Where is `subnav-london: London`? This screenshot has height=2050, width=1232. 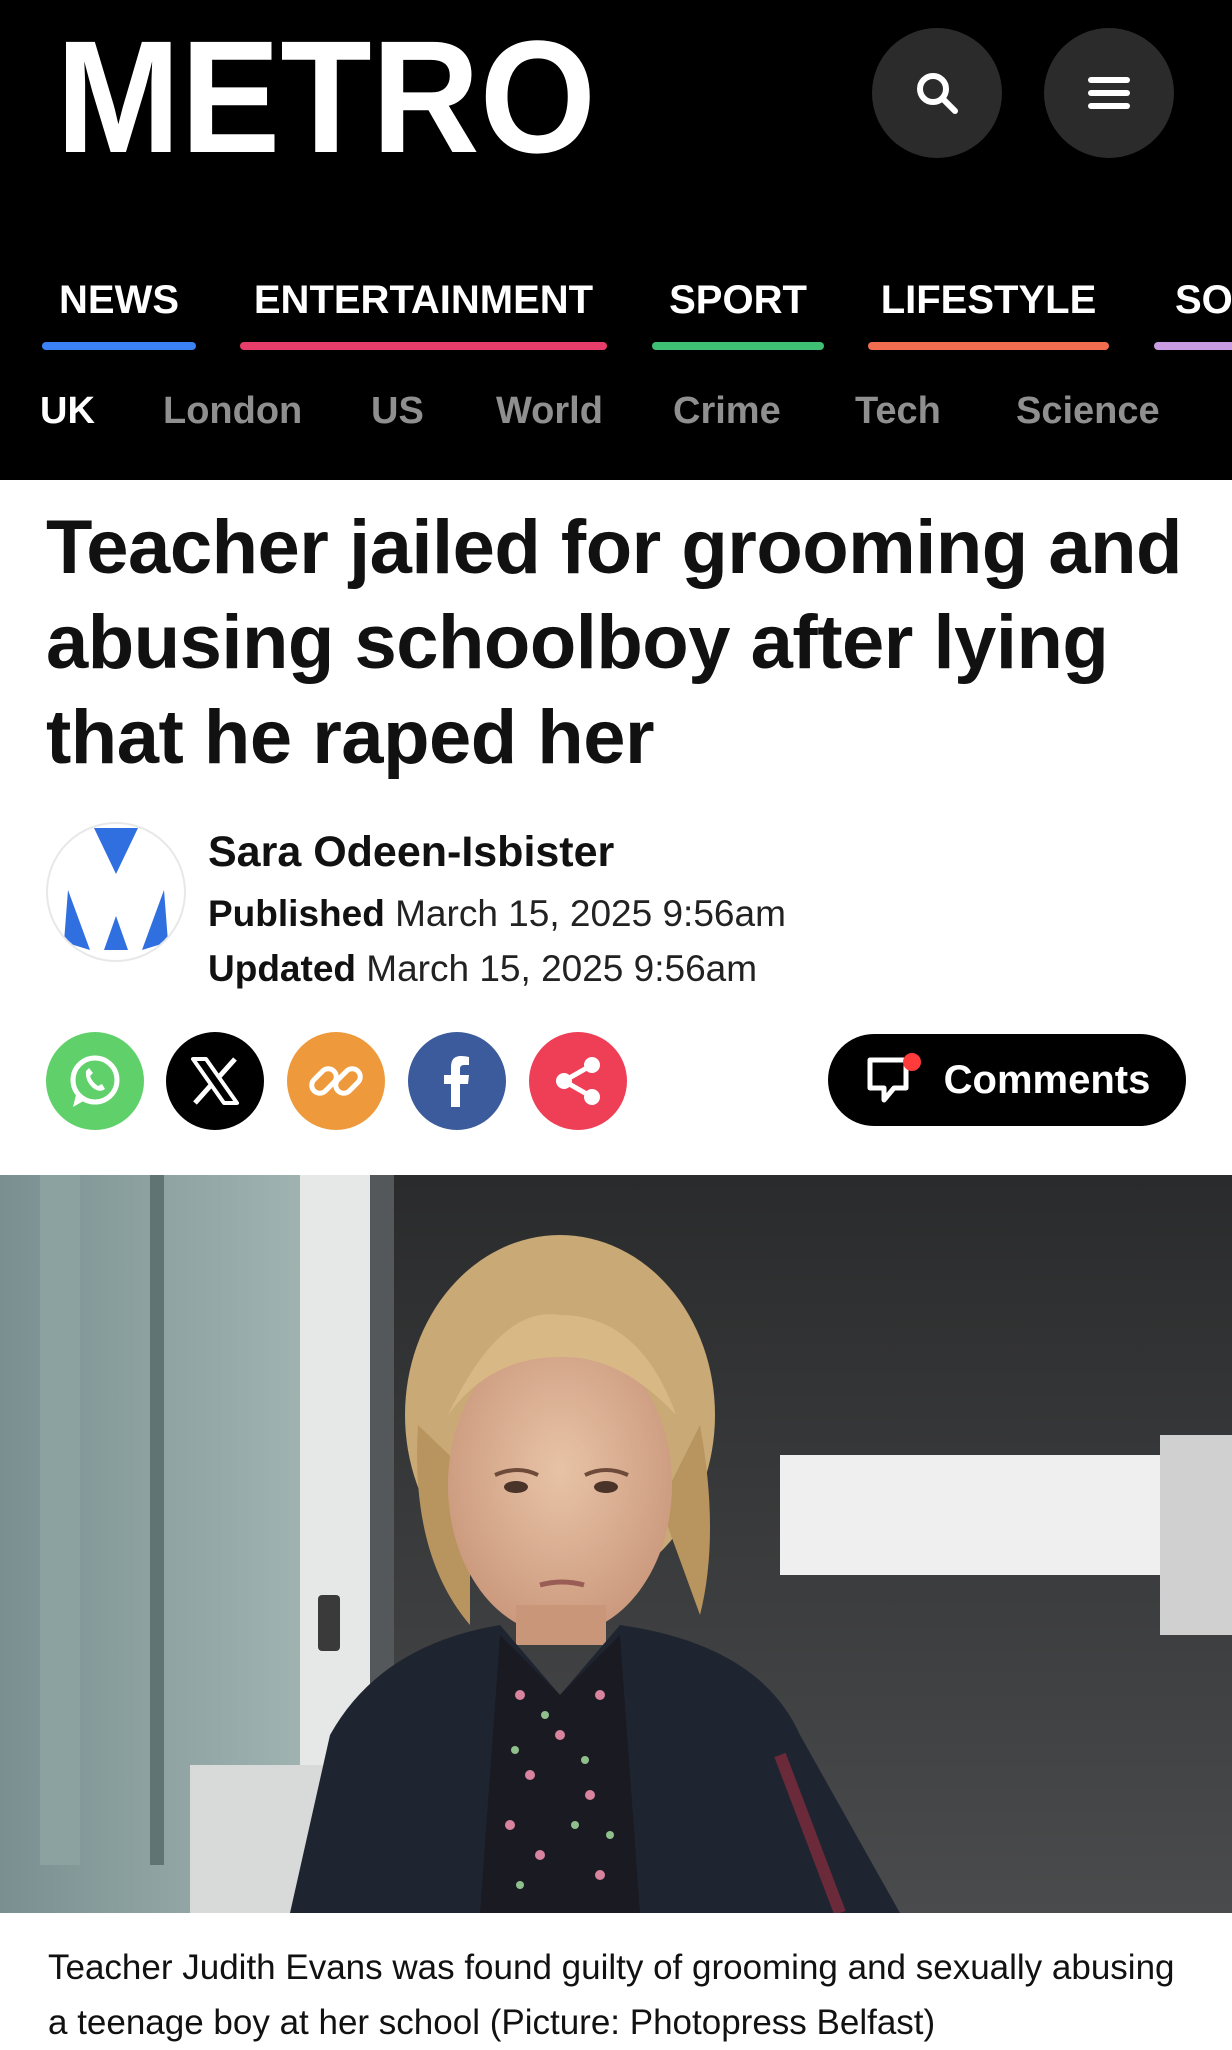 subnav-london: London is located at coordinates (232, 411).